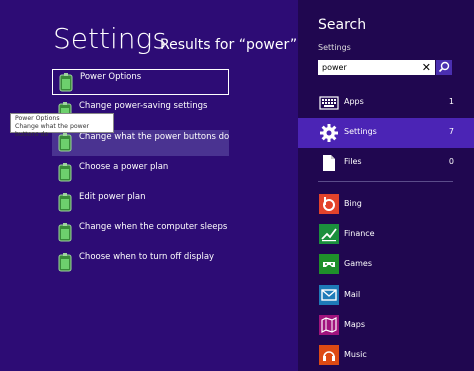 The width and height of the screenshot is (474, 371). I want to click on divider, so click(385, 181).